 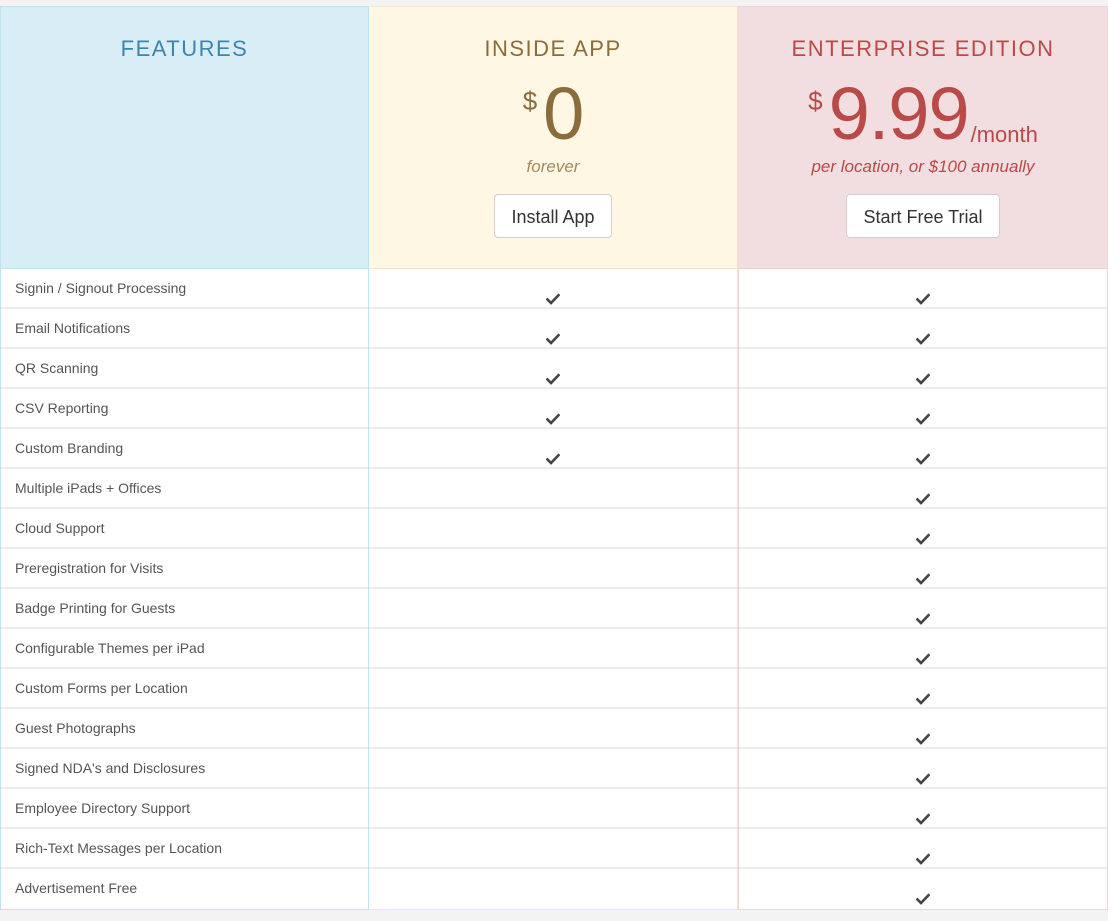 I want to click on feature-row: Custom Branding, so click(x=184, y=449).